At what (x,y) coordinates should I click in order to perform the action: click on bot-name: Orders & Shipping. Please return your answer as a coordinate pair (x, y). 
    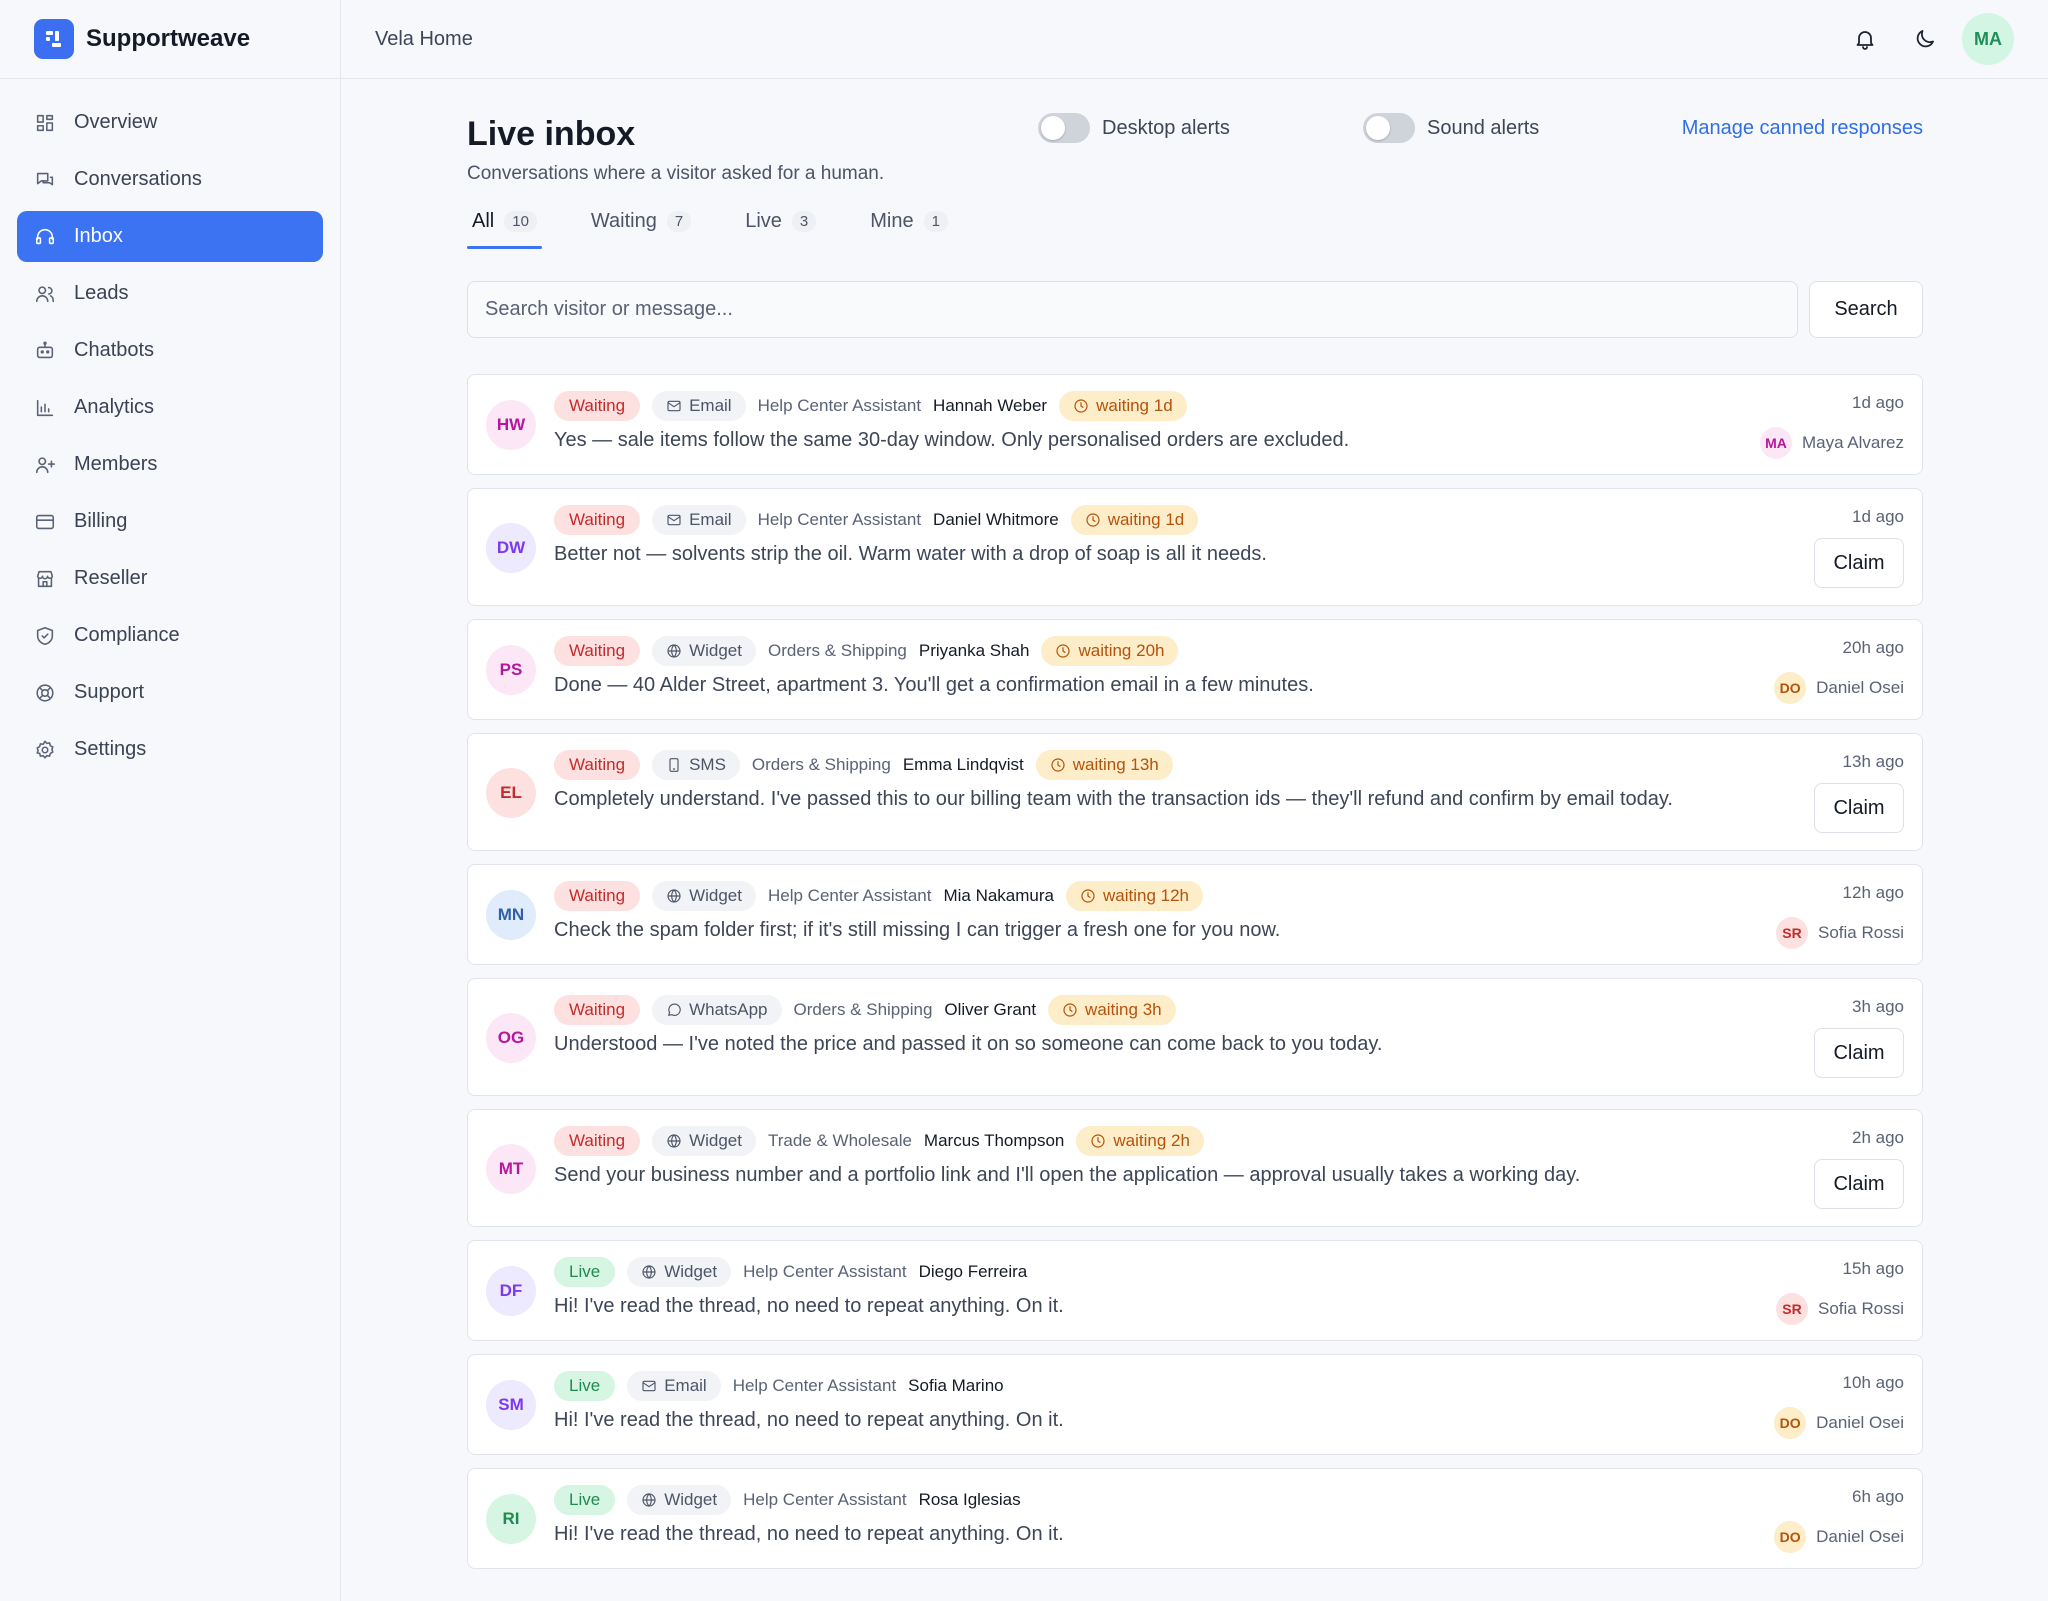
    Looking at the image, I should click on (837, 650).